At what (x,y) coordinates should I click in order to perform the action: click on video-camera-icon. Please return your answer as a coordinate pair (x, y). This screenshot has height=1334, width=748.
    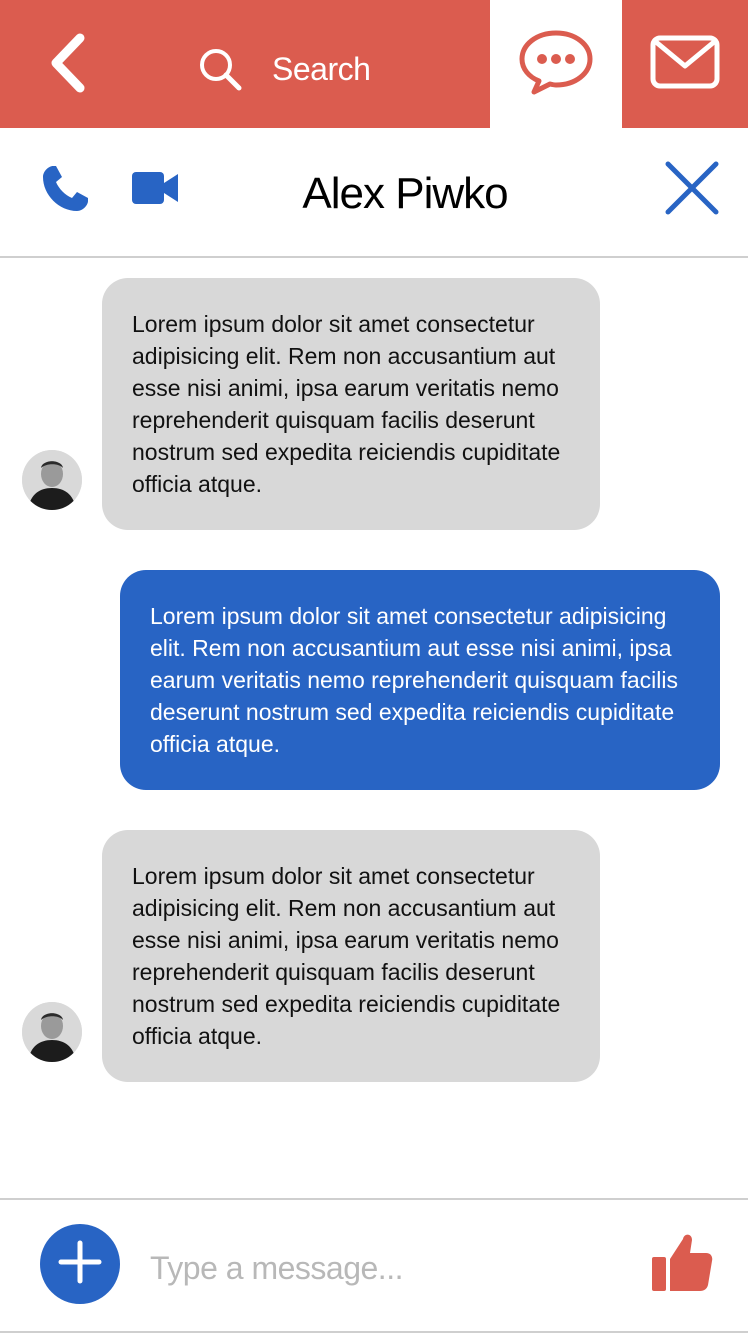
    Looking at the image, I should click on (155, 190).